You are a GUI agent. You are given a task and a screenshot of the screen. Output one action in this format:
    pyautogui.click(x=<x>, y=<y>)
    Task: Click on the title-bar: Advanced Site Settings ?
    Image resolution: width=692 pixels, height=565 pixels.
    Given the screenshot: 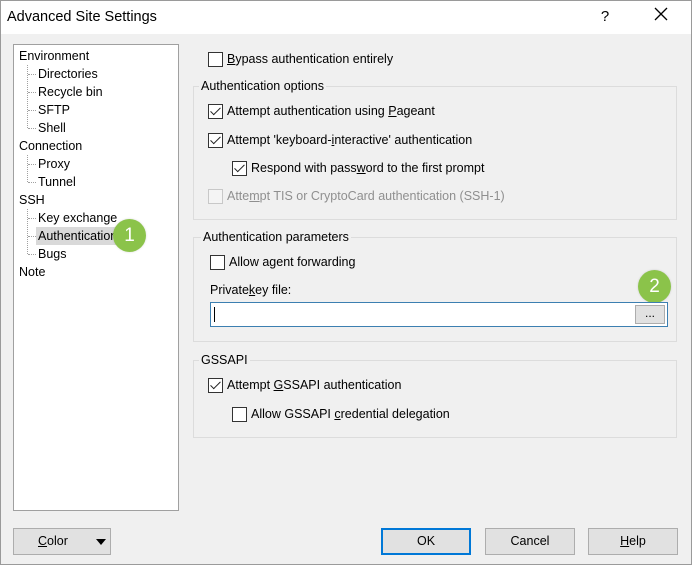 What is the action you would take?
    pyautogui.click(x=346, y=17)
    